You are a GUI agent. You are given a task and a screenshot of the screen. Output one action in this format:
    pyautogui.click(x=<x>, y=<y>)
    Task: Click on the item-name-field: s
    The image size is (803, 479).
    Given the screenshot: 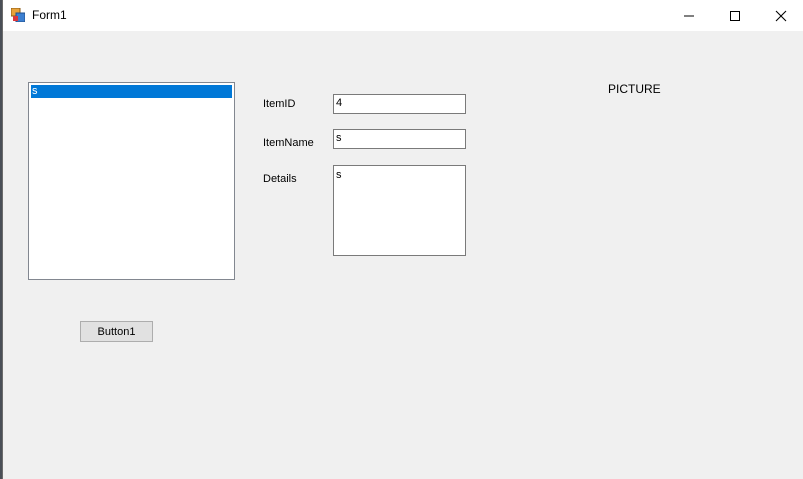 What is the action you would take?
    pyautogui.click(x=399, y=139)
    